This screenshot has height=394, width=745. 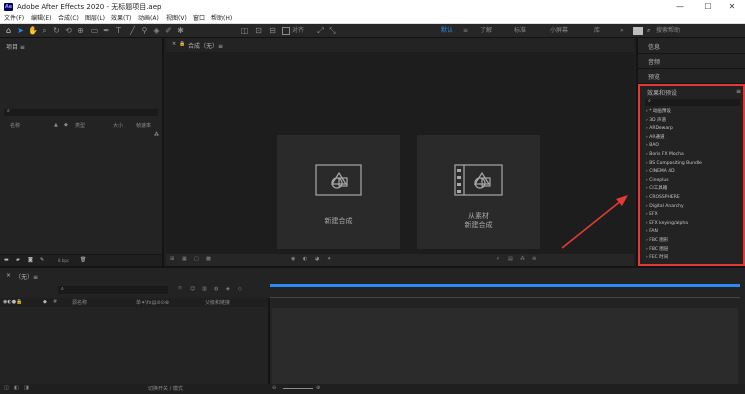 I want to click on time-ruler, so click(x=505, y=294).